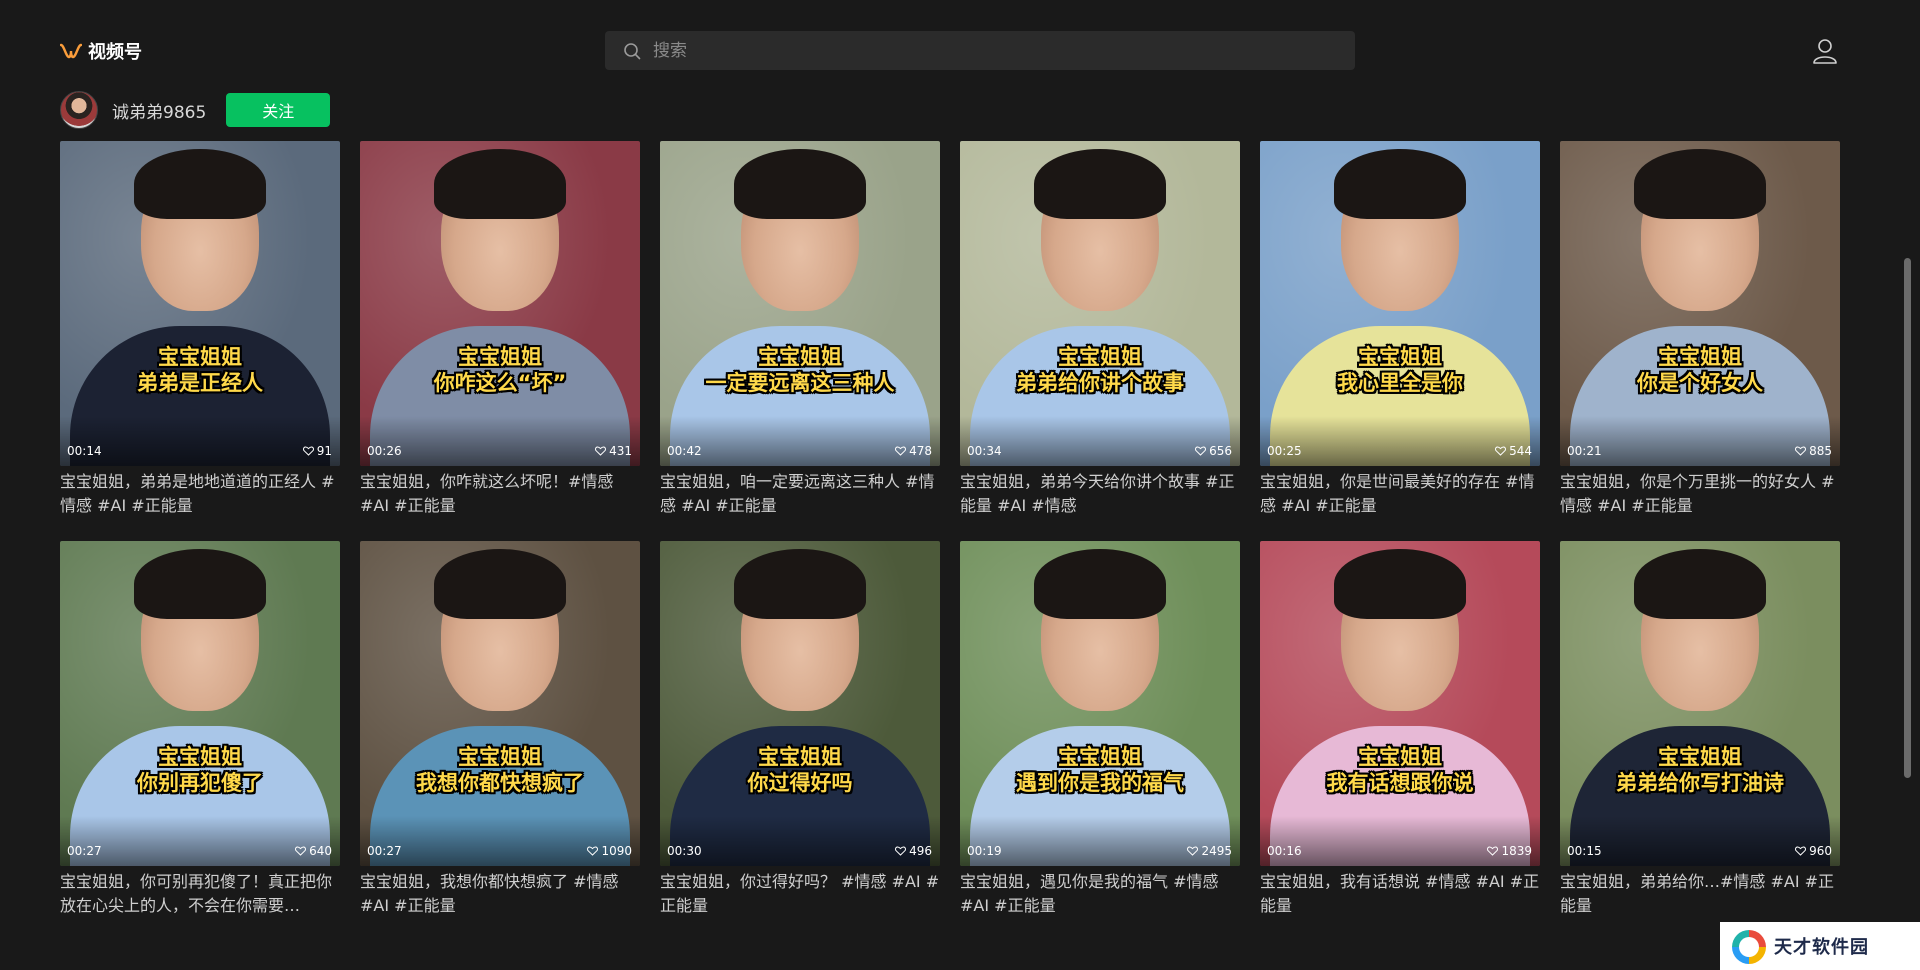 The height and width of the screenshot is (970, 1920). Describe the element at coordinates (1100, 770) in the screenshot. I see `thumbnail-caption: 宝宝姐姐 遇到你是我的福气` at that location.